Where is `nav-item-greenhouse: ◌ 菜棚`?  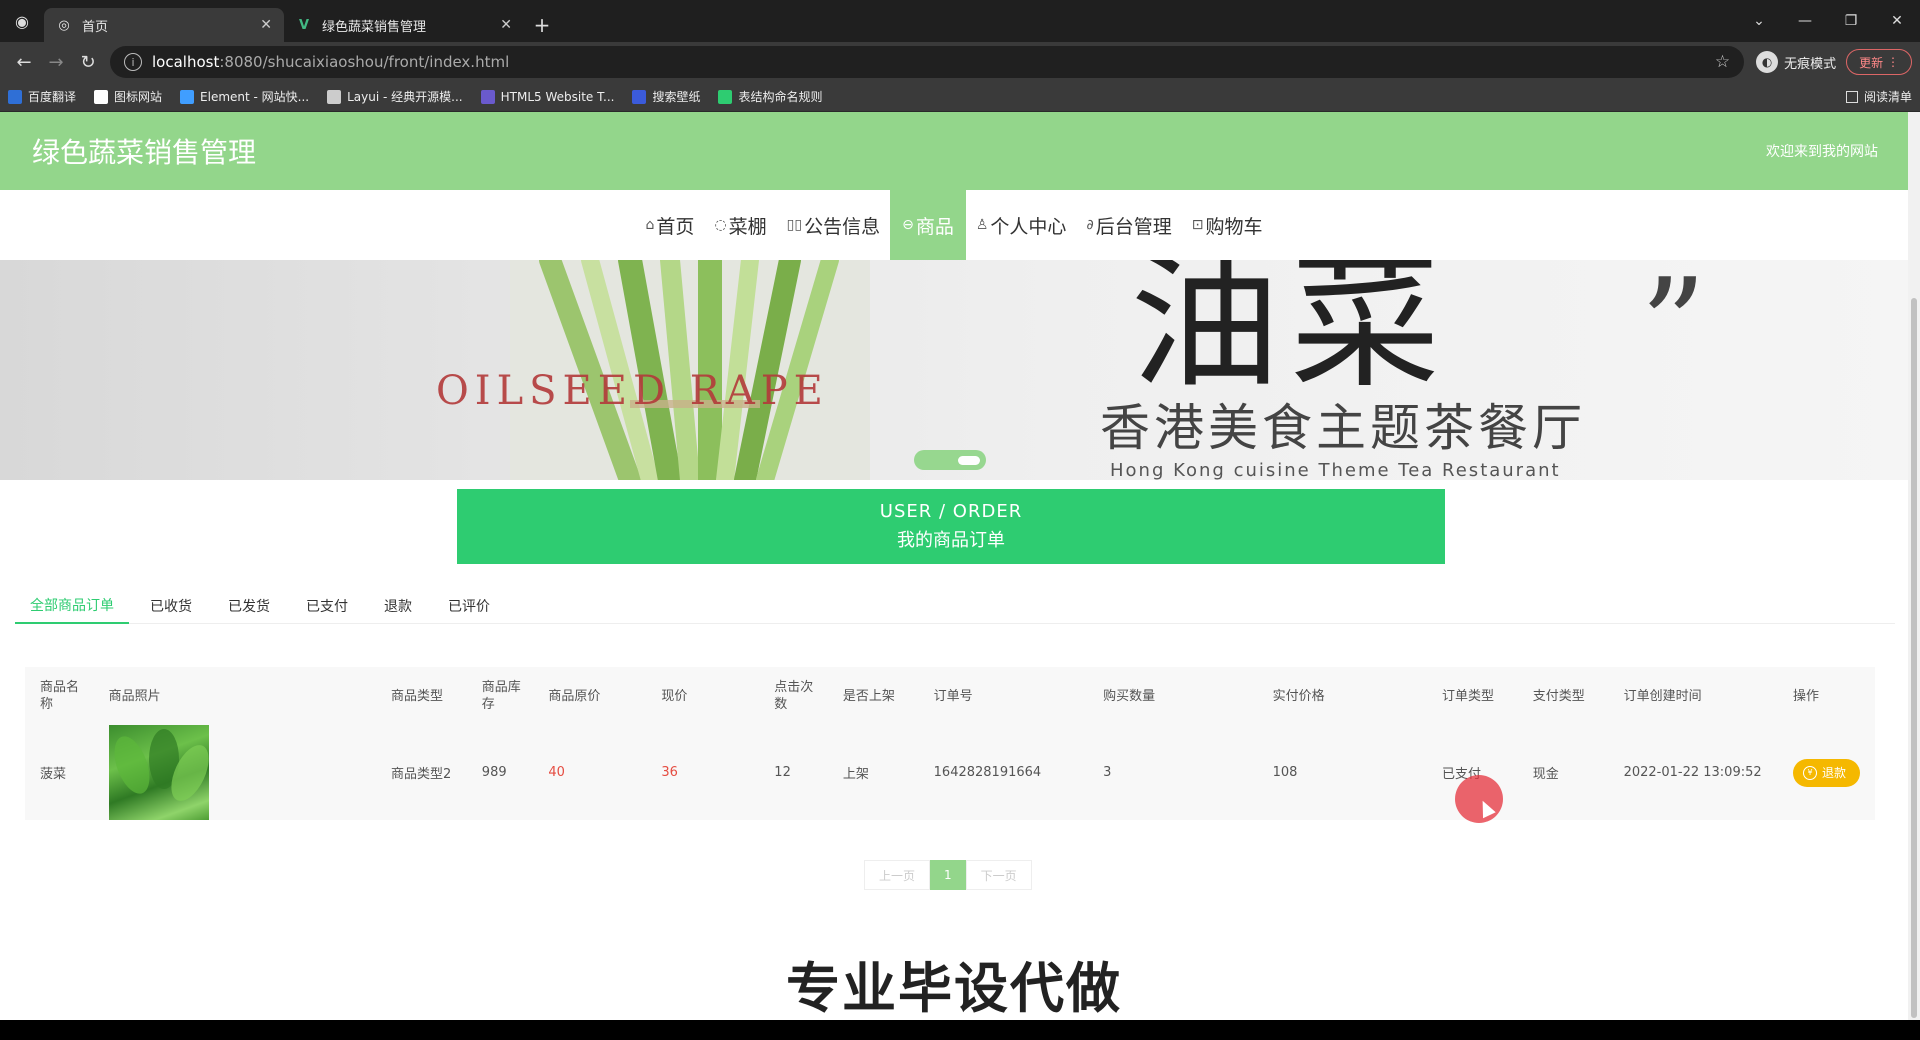
nav-item-greenhouse: ◌ 菜棚 is located at coordinates (740, 225).